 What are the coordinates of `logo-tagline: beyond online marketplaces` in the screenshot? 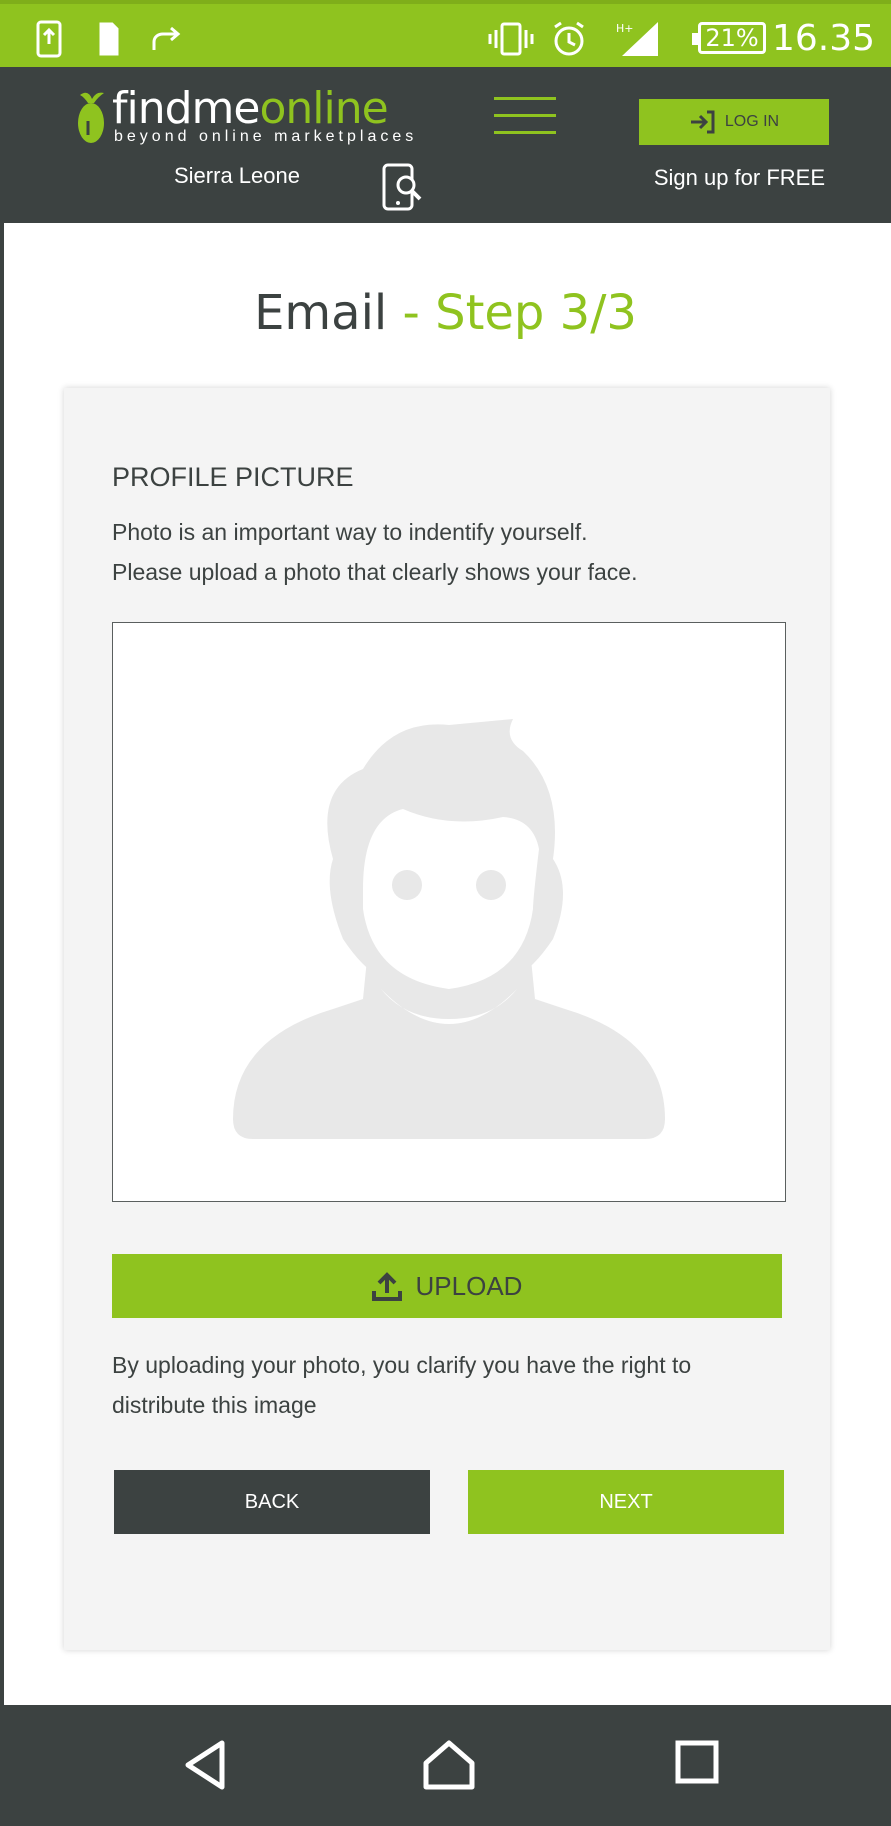 It's located at (266, 136).